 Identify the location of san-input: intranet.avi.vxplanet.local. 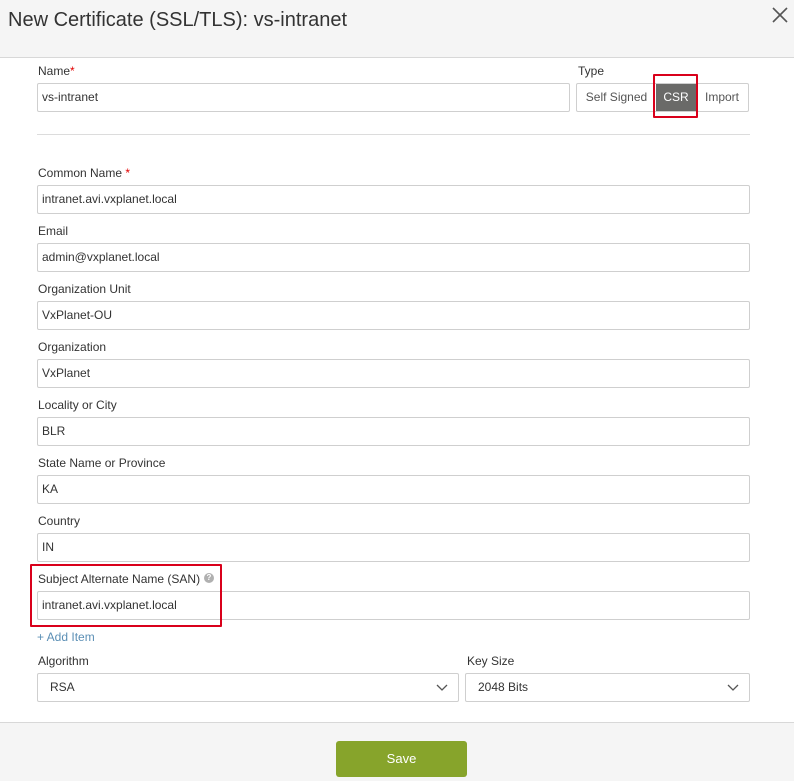
(393, 605).